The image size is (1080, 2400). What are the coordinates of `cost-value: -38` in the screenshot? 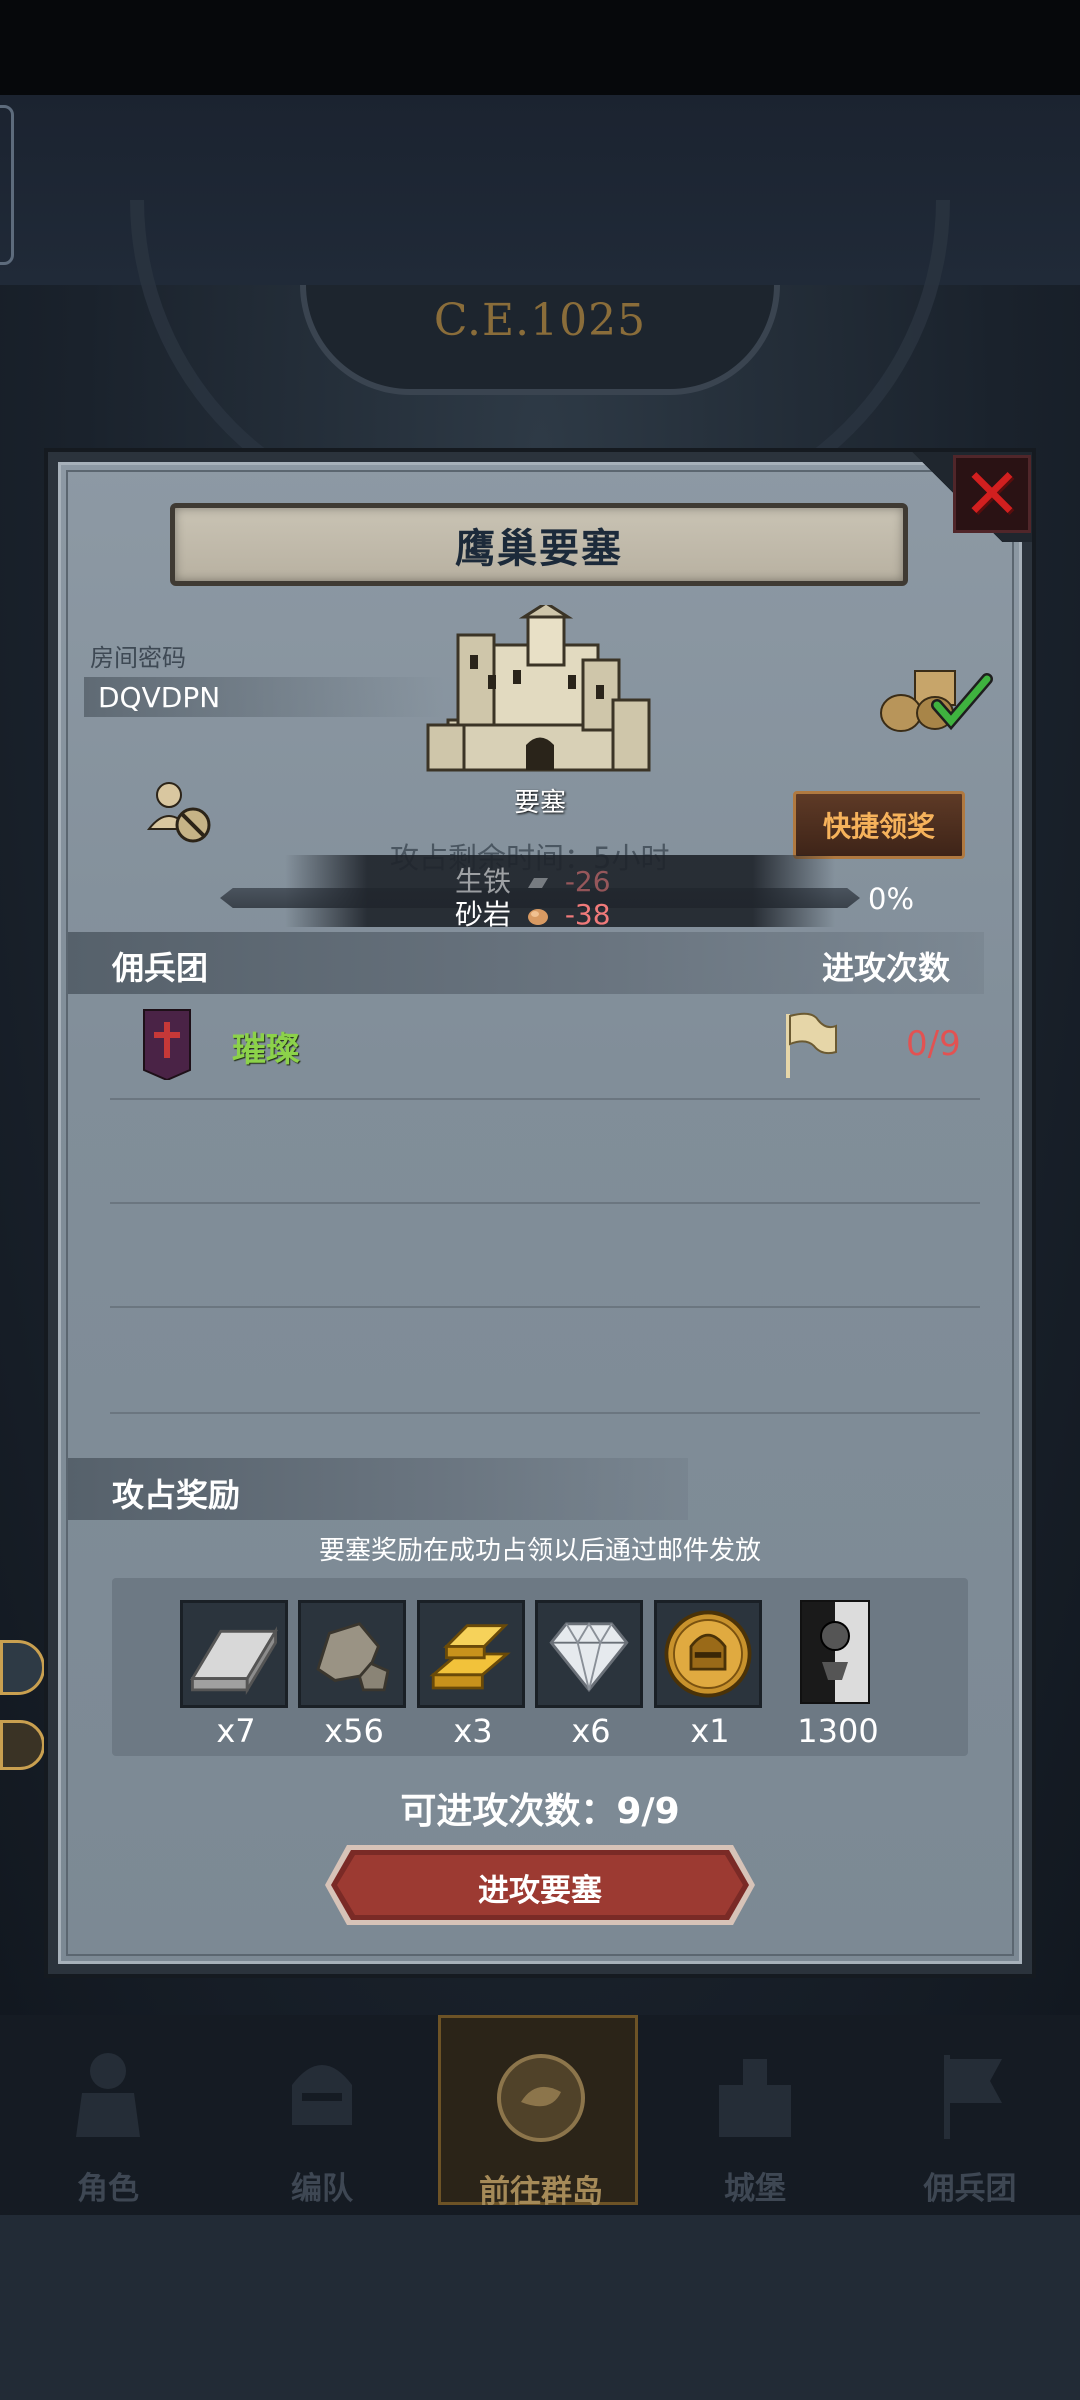 It's located at (587, 914).